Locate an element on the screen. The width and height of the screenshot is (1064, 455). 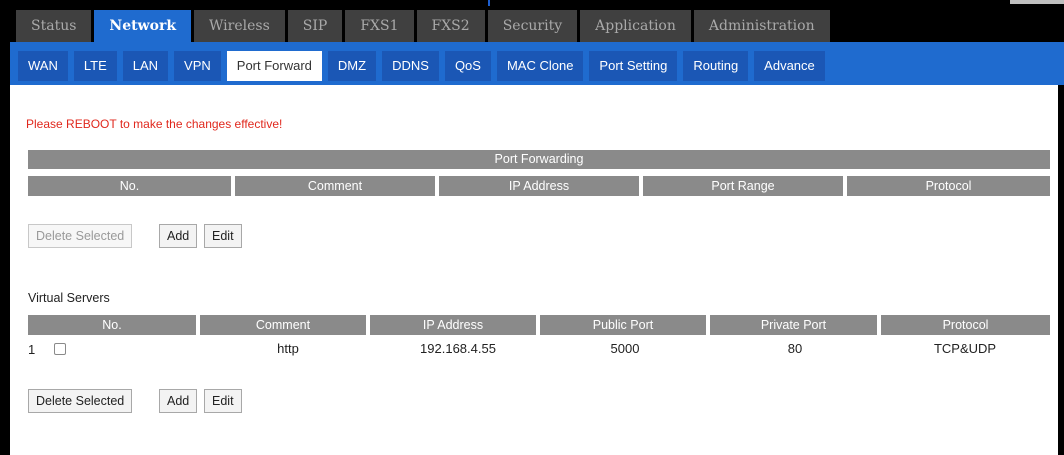
subtab-ddns: DDNS is located at coordinates (410, 66).